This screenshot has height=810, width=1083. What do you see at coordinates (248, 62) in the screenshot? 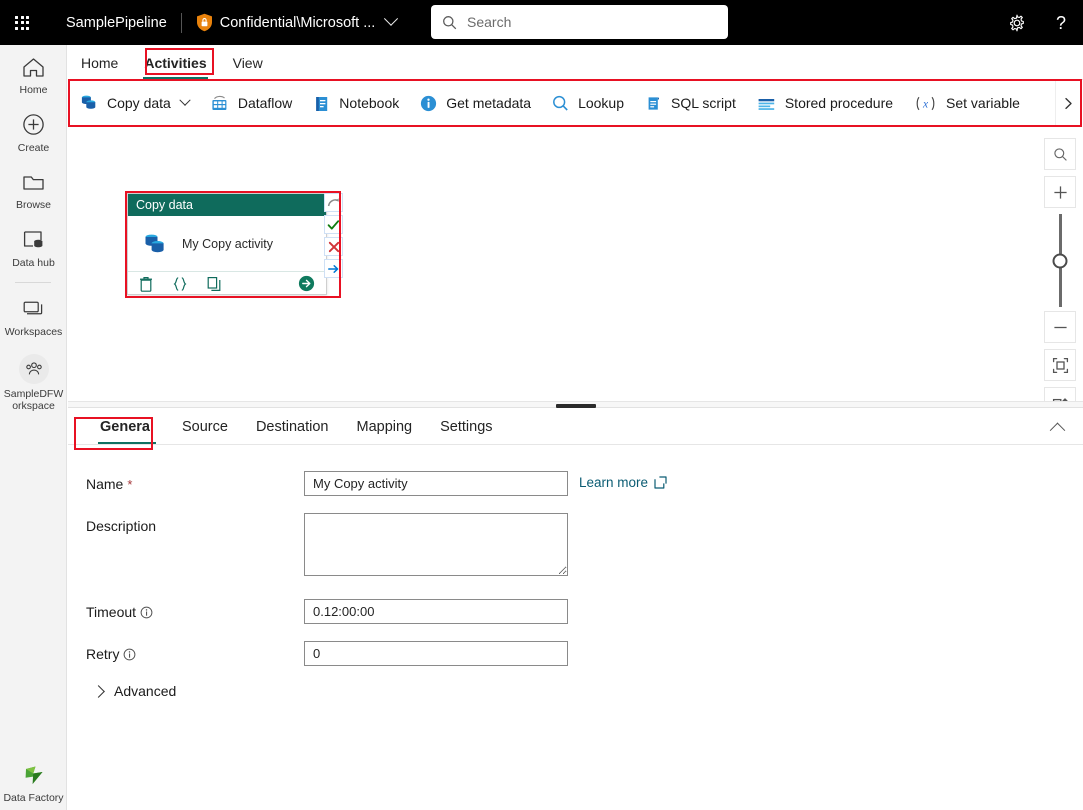
I see `tab-view: View` at bounding box center [248, 62].